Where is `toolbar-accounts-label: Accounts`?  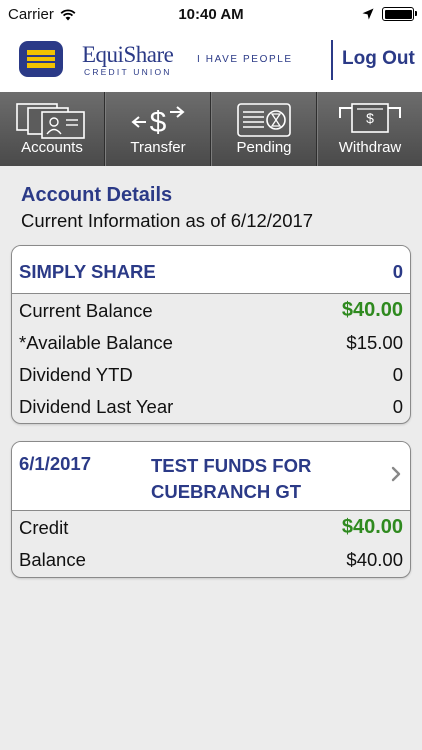 toolbar-accounts-label: Accounts is located at coordinates (52, 147).